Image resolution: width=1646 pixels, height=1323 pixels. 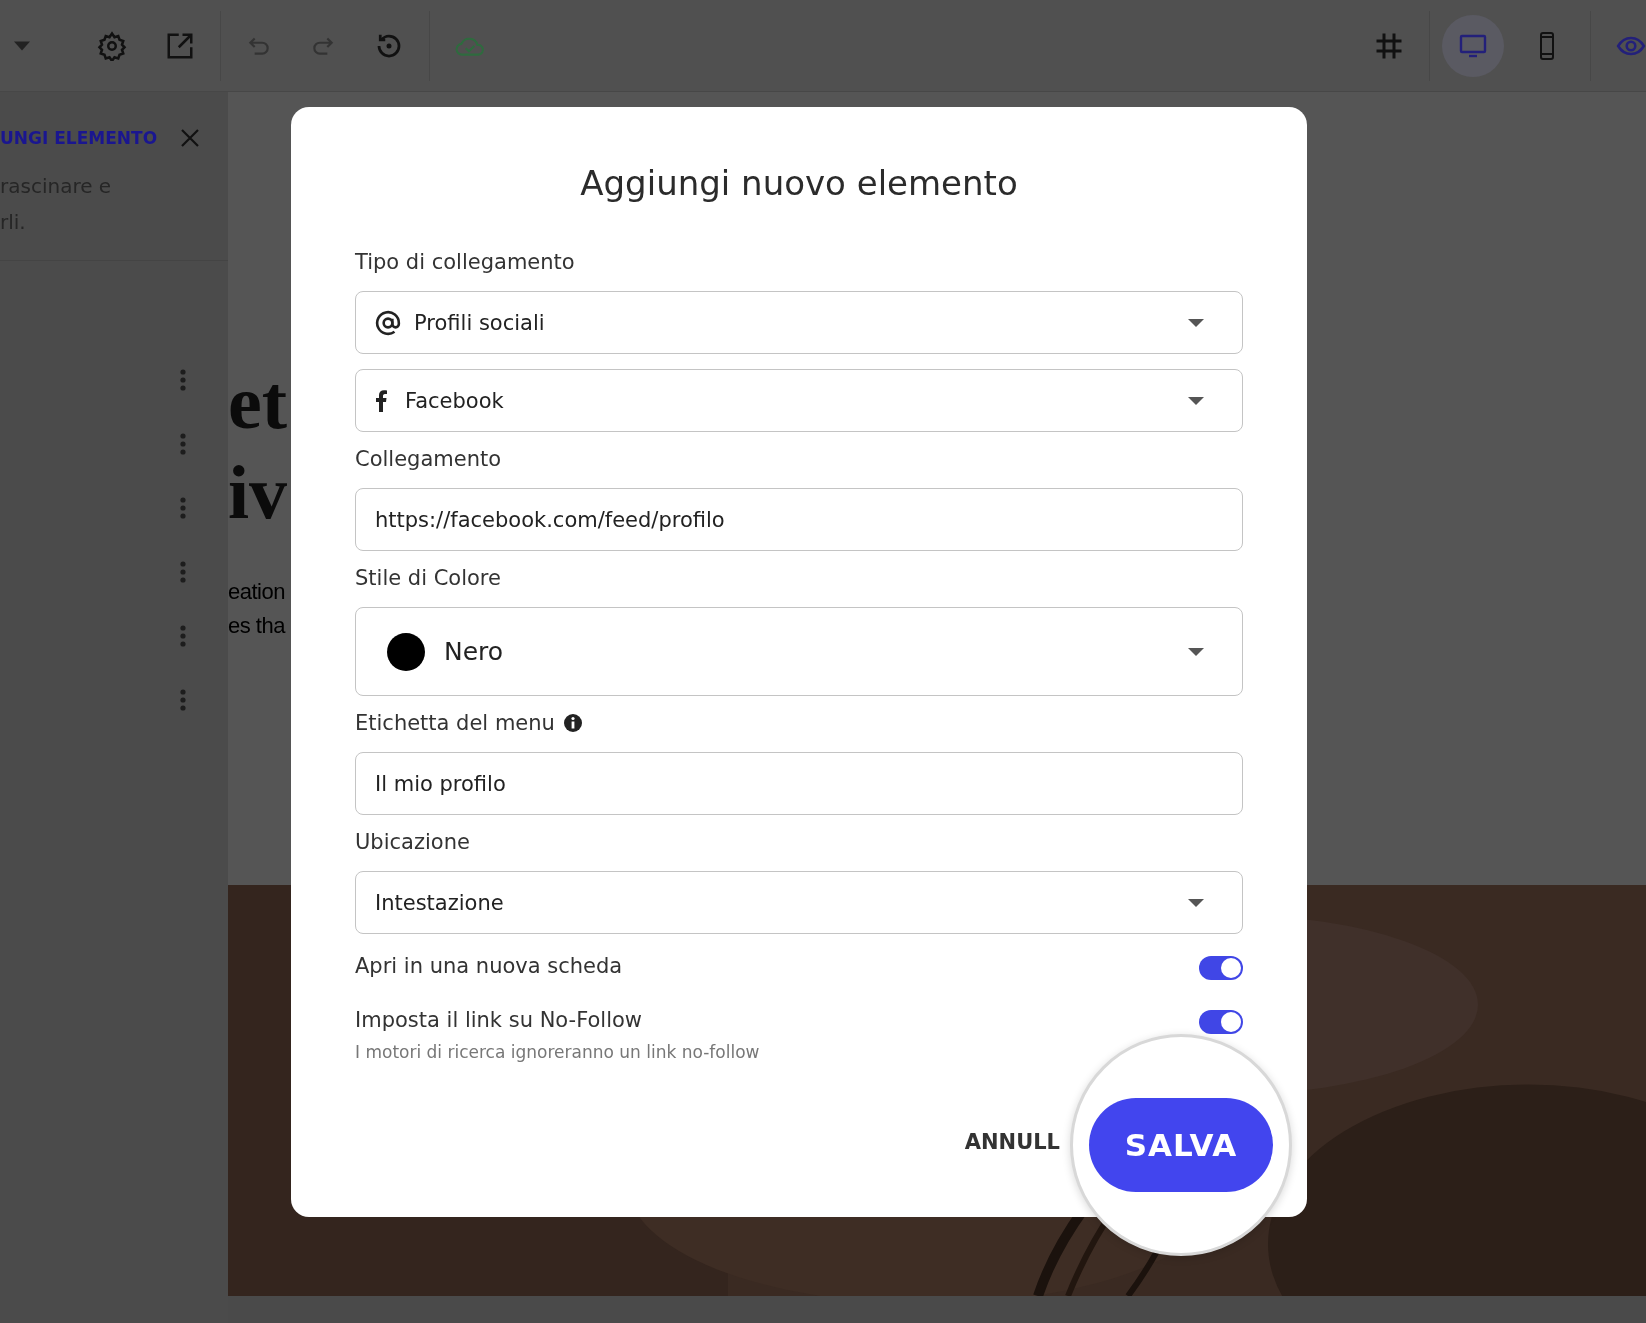 I want to click on cancel-button: ANNULL, so click(x=1012, y=1142).